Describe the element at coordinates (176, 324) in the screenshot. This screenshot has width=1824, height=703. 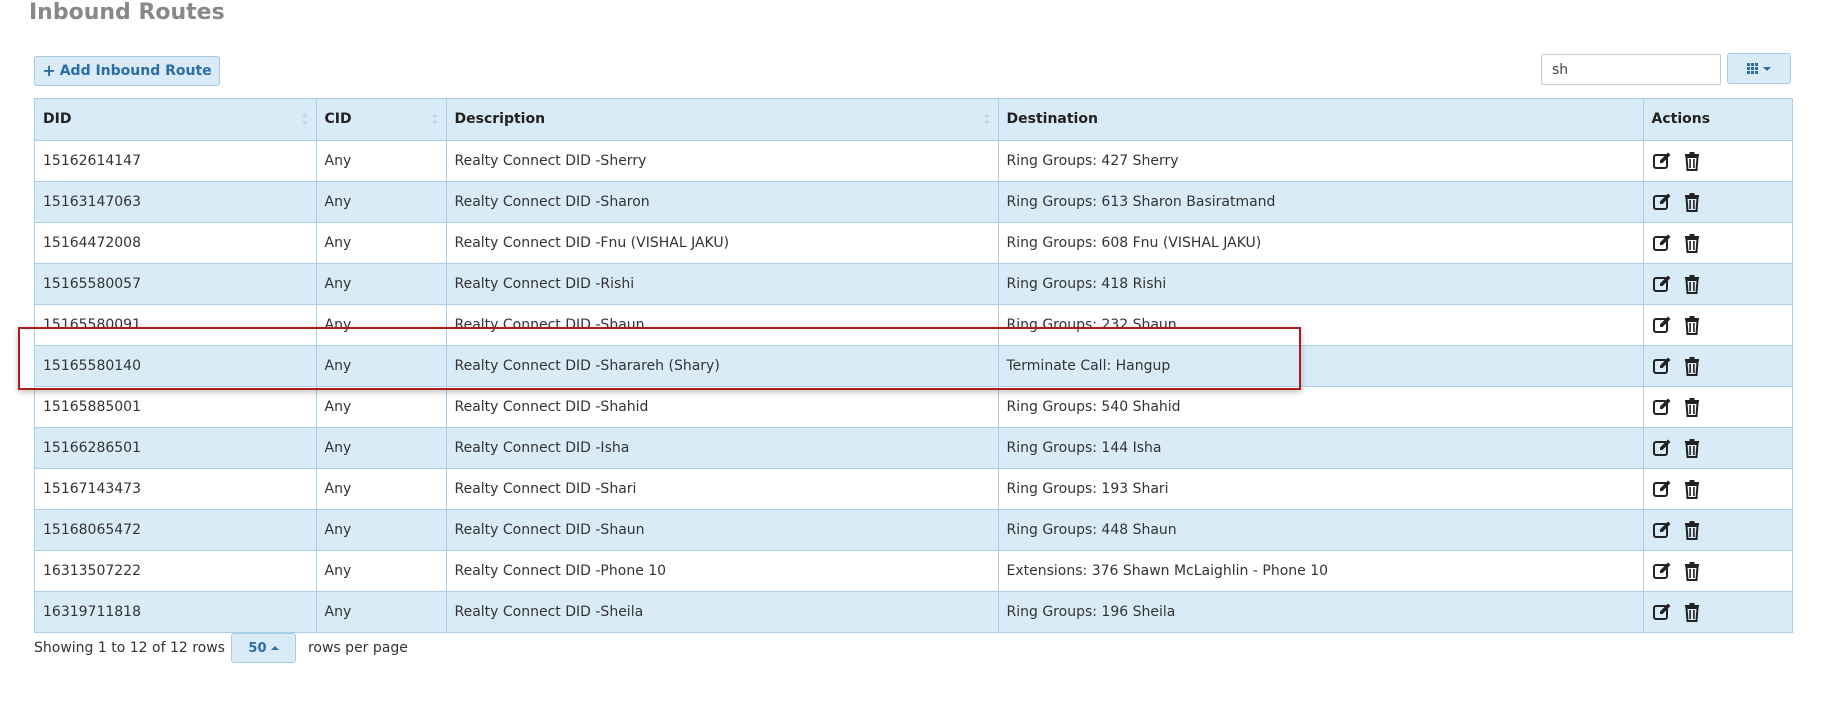
I see `cell-did: 15165580091` at that location.